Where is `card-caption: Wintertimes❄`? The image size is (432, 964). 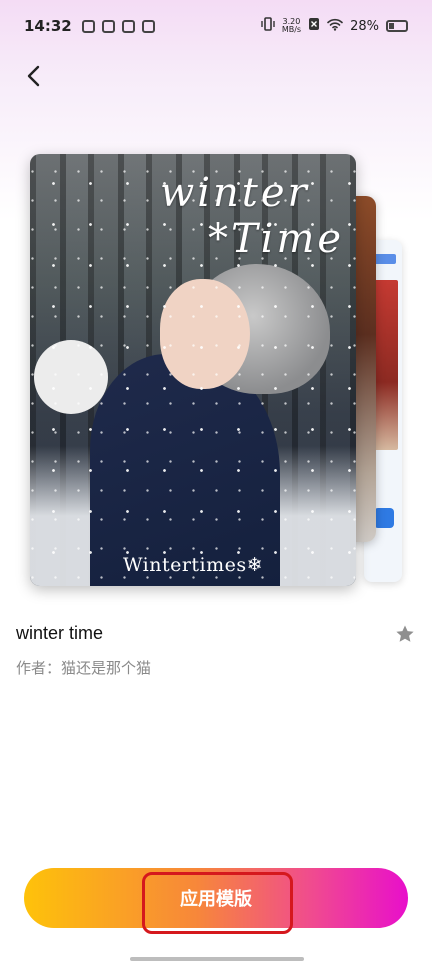 card-caption: Wintertimes❄ is located at coordinates (193, 565).